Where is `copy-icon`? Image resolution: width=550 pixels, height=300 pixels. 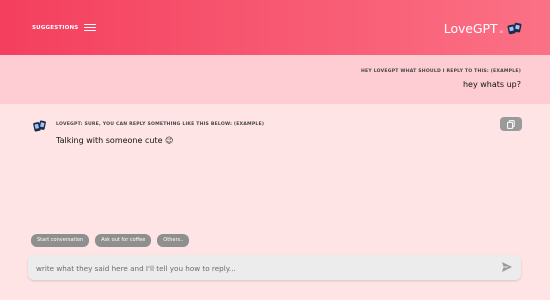
copy-icon is located at coordinates (511, 124).